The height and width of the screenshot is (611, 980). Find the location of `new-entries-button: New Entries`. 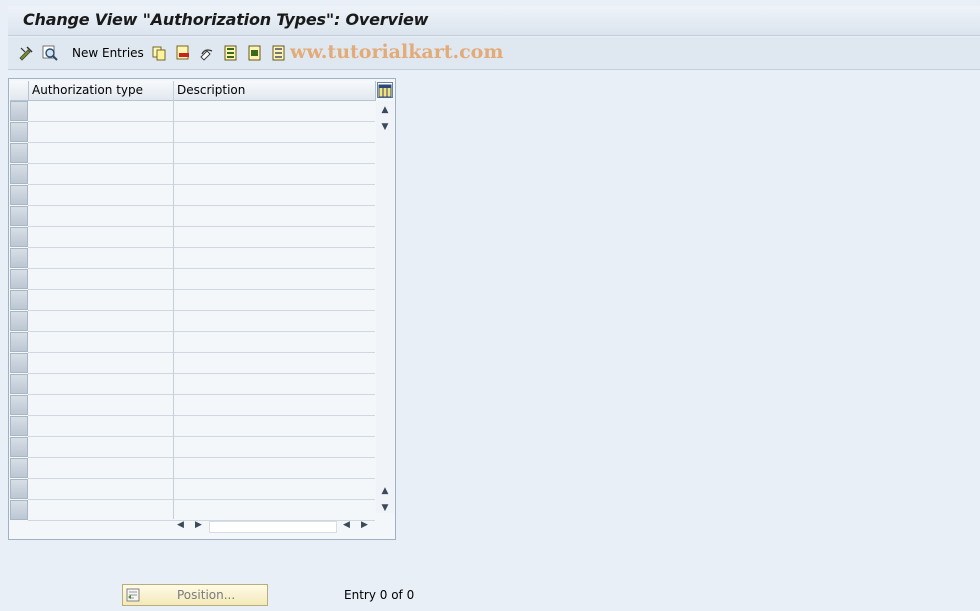

new-entries-button: New Entries is located at coordinates (108, 53).